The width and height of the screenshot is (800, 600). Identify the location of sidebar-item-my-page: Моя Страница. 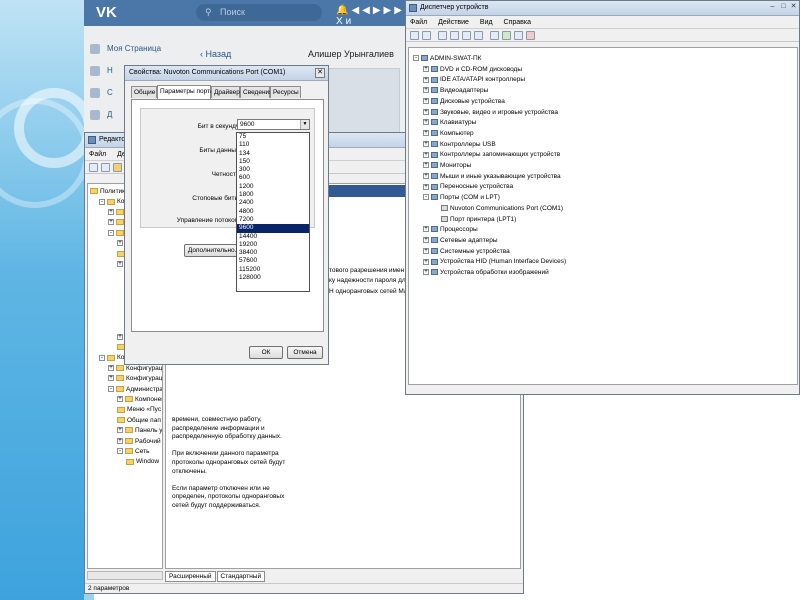
(125, 49).